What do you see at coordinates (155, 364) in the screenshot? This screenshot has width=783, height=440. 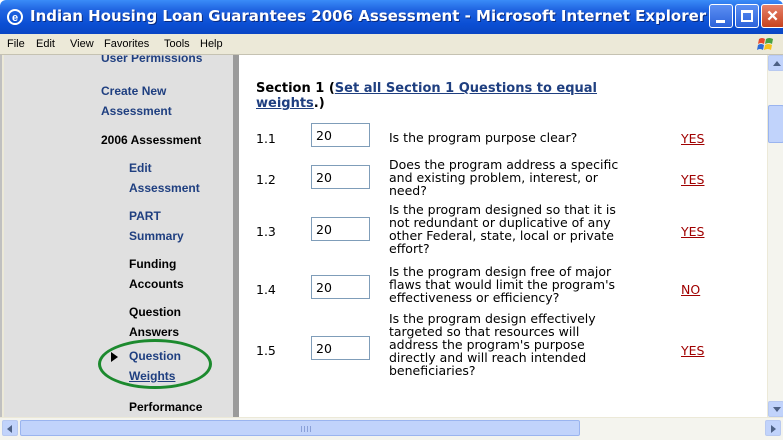 I see `highlight-circle` at bounding box center [155, 364].